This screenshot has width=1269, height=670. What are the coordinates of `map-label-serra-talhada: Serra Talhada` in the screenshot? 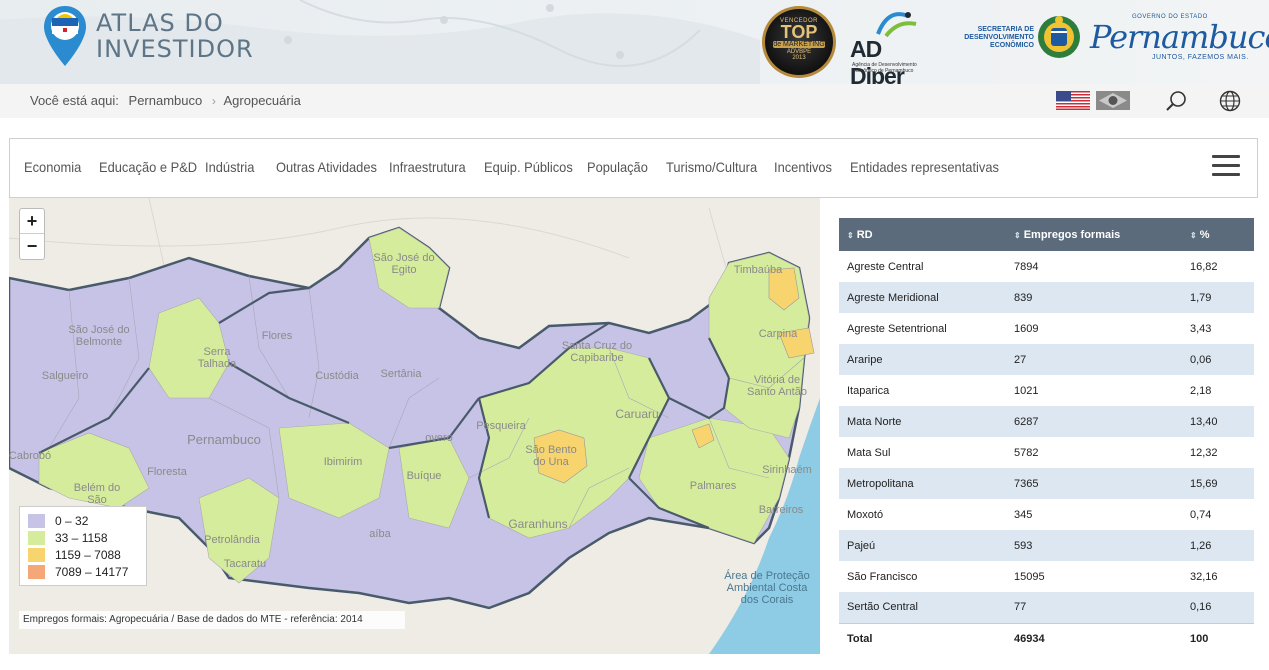 It's located at (217, 358).